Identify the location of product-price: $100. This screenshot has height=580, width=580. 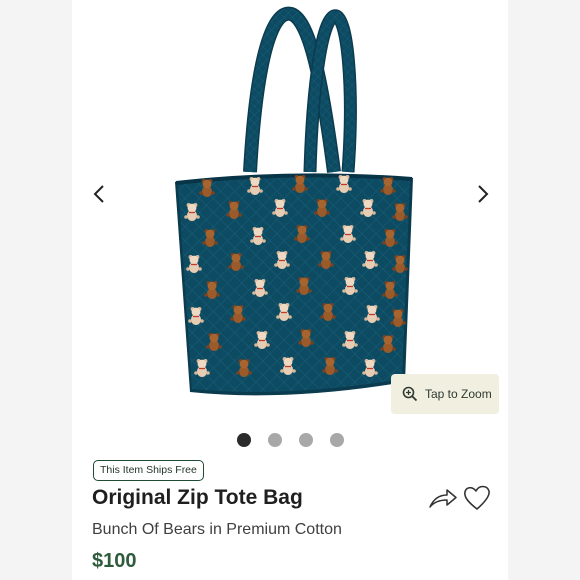
(114, 561).